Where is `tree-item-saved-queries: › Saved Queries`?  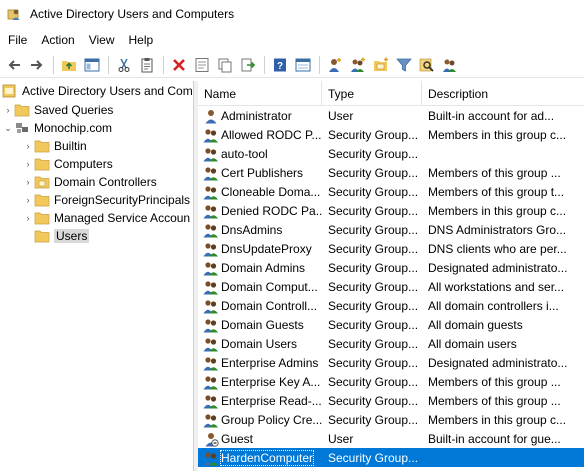 tree-item-saved-queries: › Saved Queries is located at coordinates (58, 110).